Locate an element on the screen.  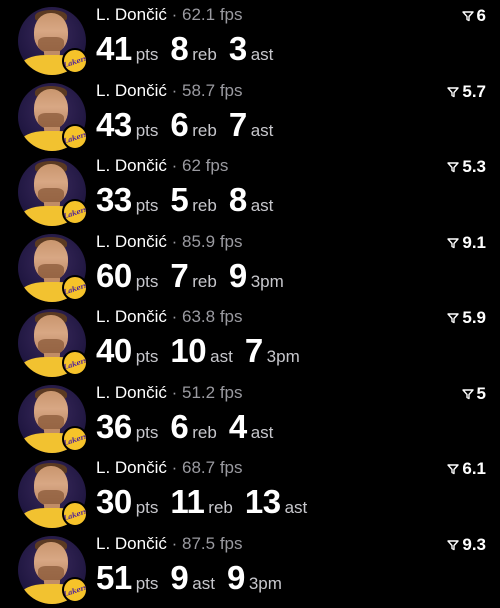
stat-value: 40 is located at coordinates (114, 350).